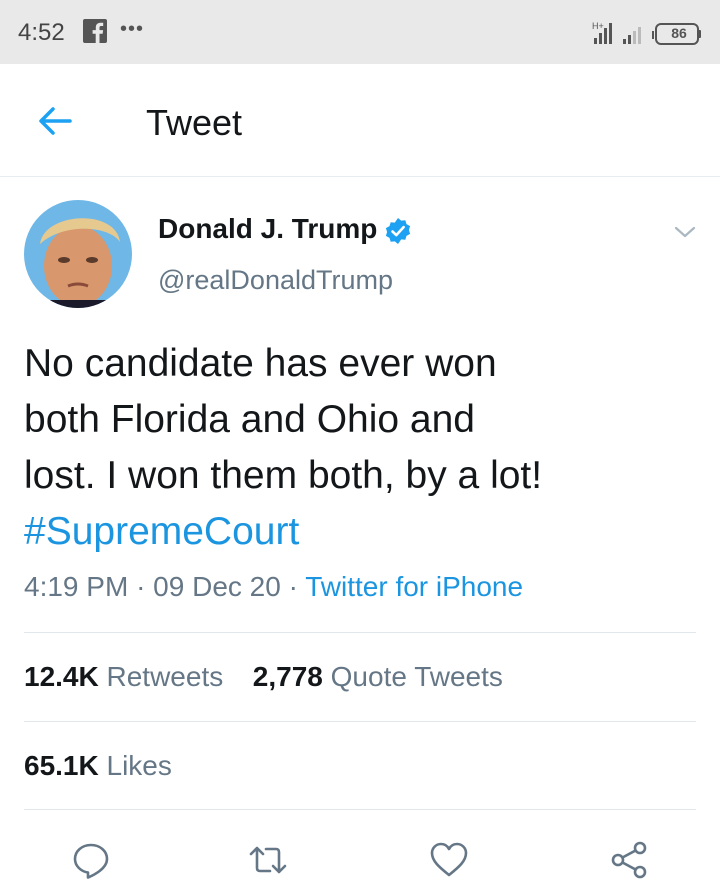 This screenshot has width=720, height=889. Describe the element at coordinates (194, 122) in the screenshot. I see `page-title: Tweet` at that location.